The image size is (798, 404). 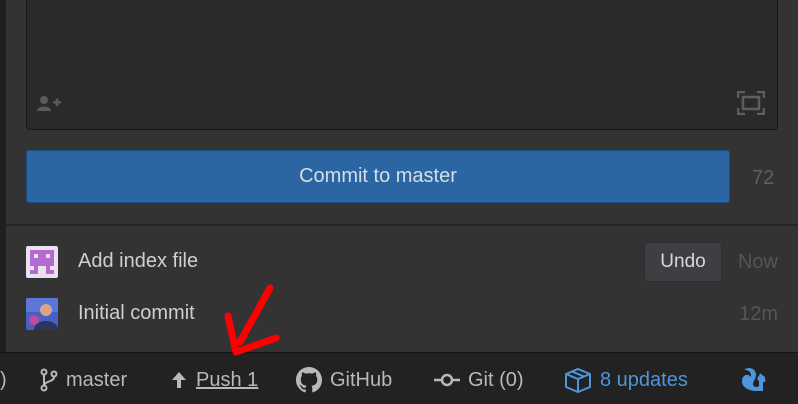 I want to click on branch-name: master, so click(x=97, y=379).